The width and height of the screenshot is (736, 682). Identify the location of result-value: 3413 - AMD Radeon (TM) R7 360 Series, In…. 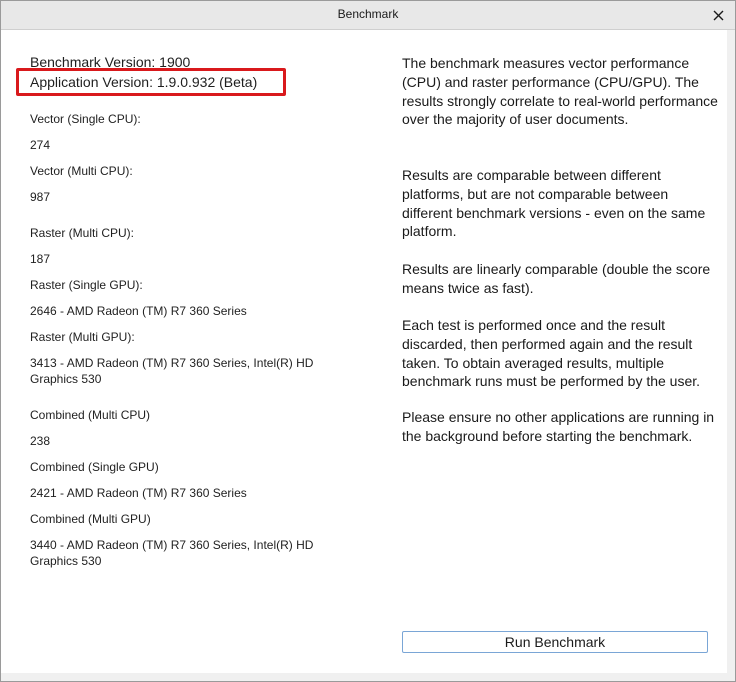
(172, 371).